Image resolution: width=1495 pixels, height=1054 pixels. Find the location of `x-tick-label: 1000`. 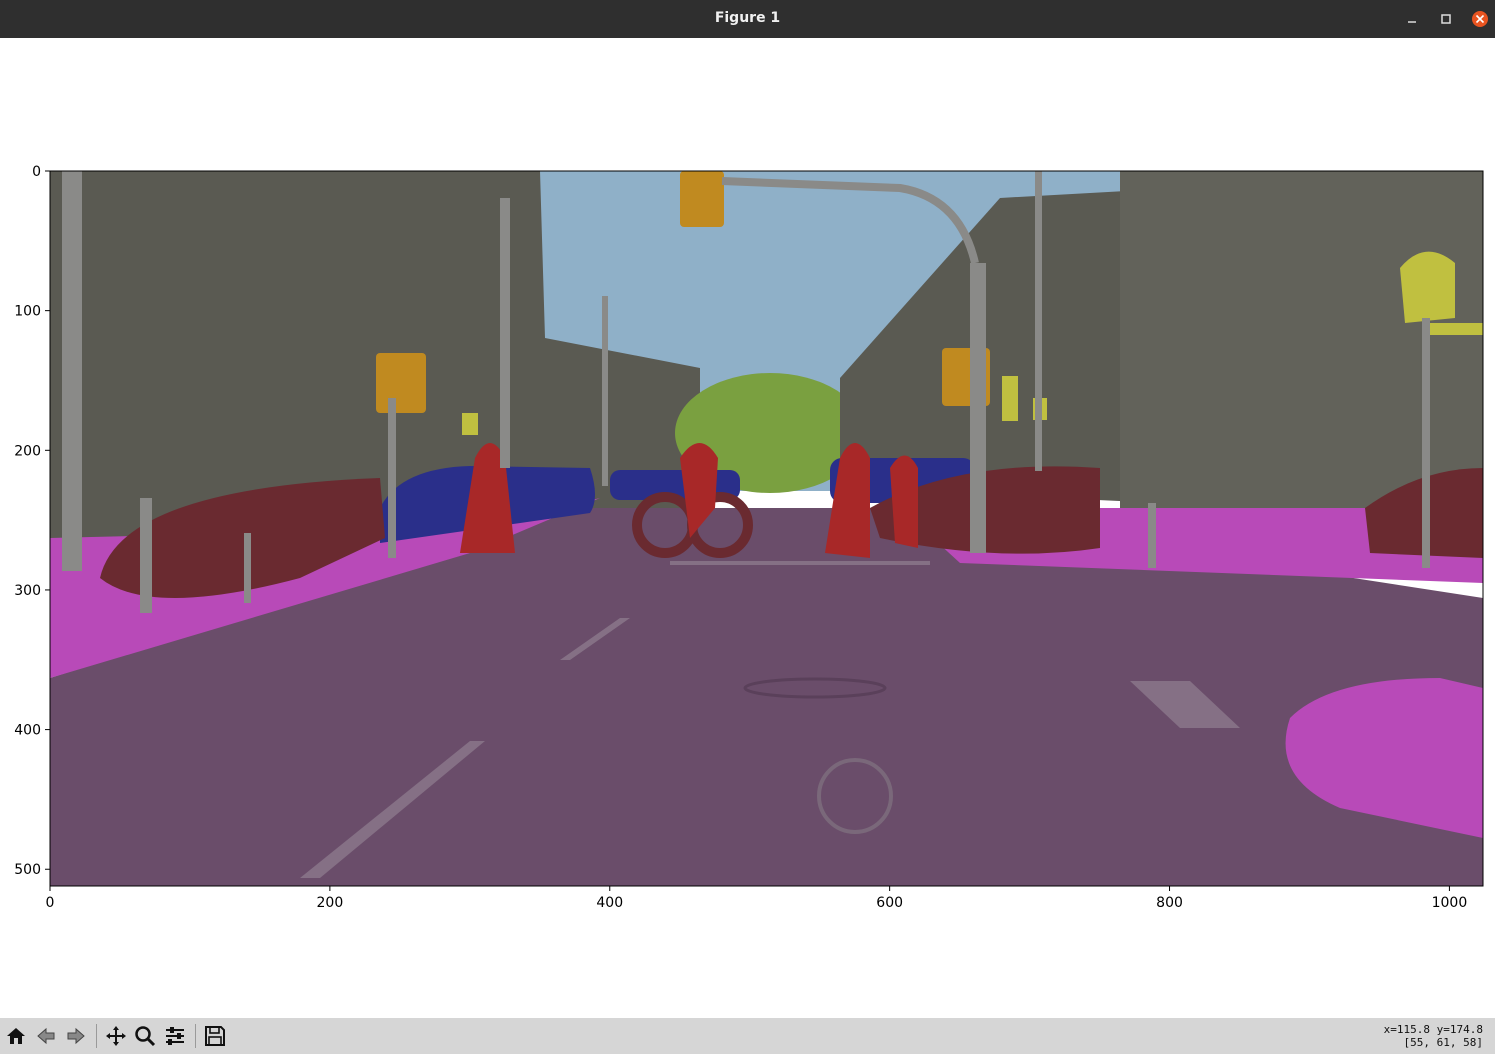

x-tick-label: 1000 is located at coordinates (1450, 903).